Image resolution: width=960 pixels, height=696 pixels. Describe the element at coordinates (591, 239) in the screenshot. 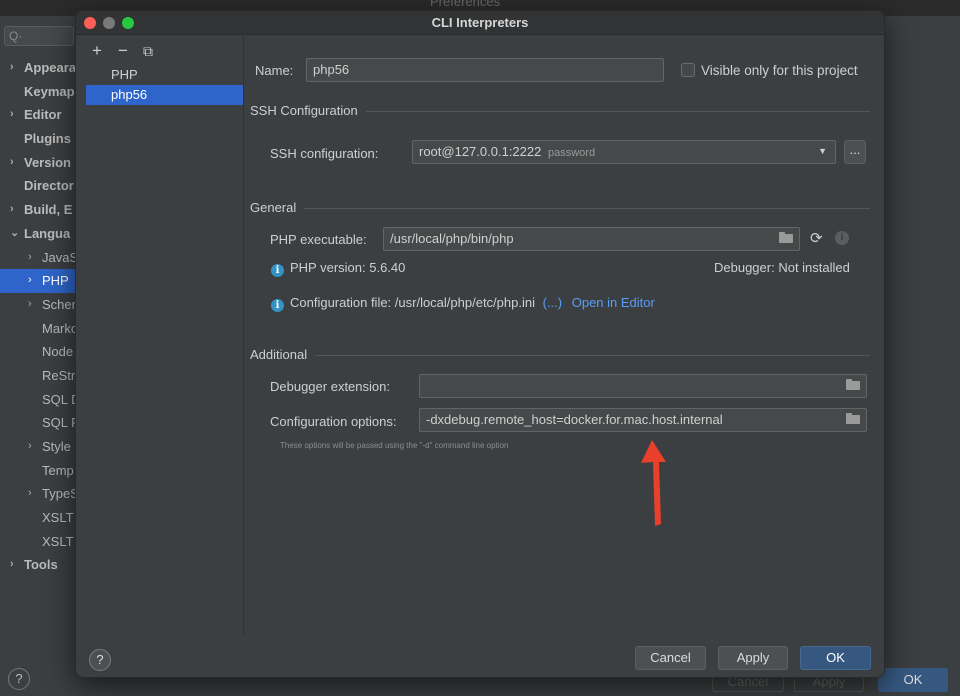

I see `php-executable-field: /usr/local/php/bin/php` at that location.